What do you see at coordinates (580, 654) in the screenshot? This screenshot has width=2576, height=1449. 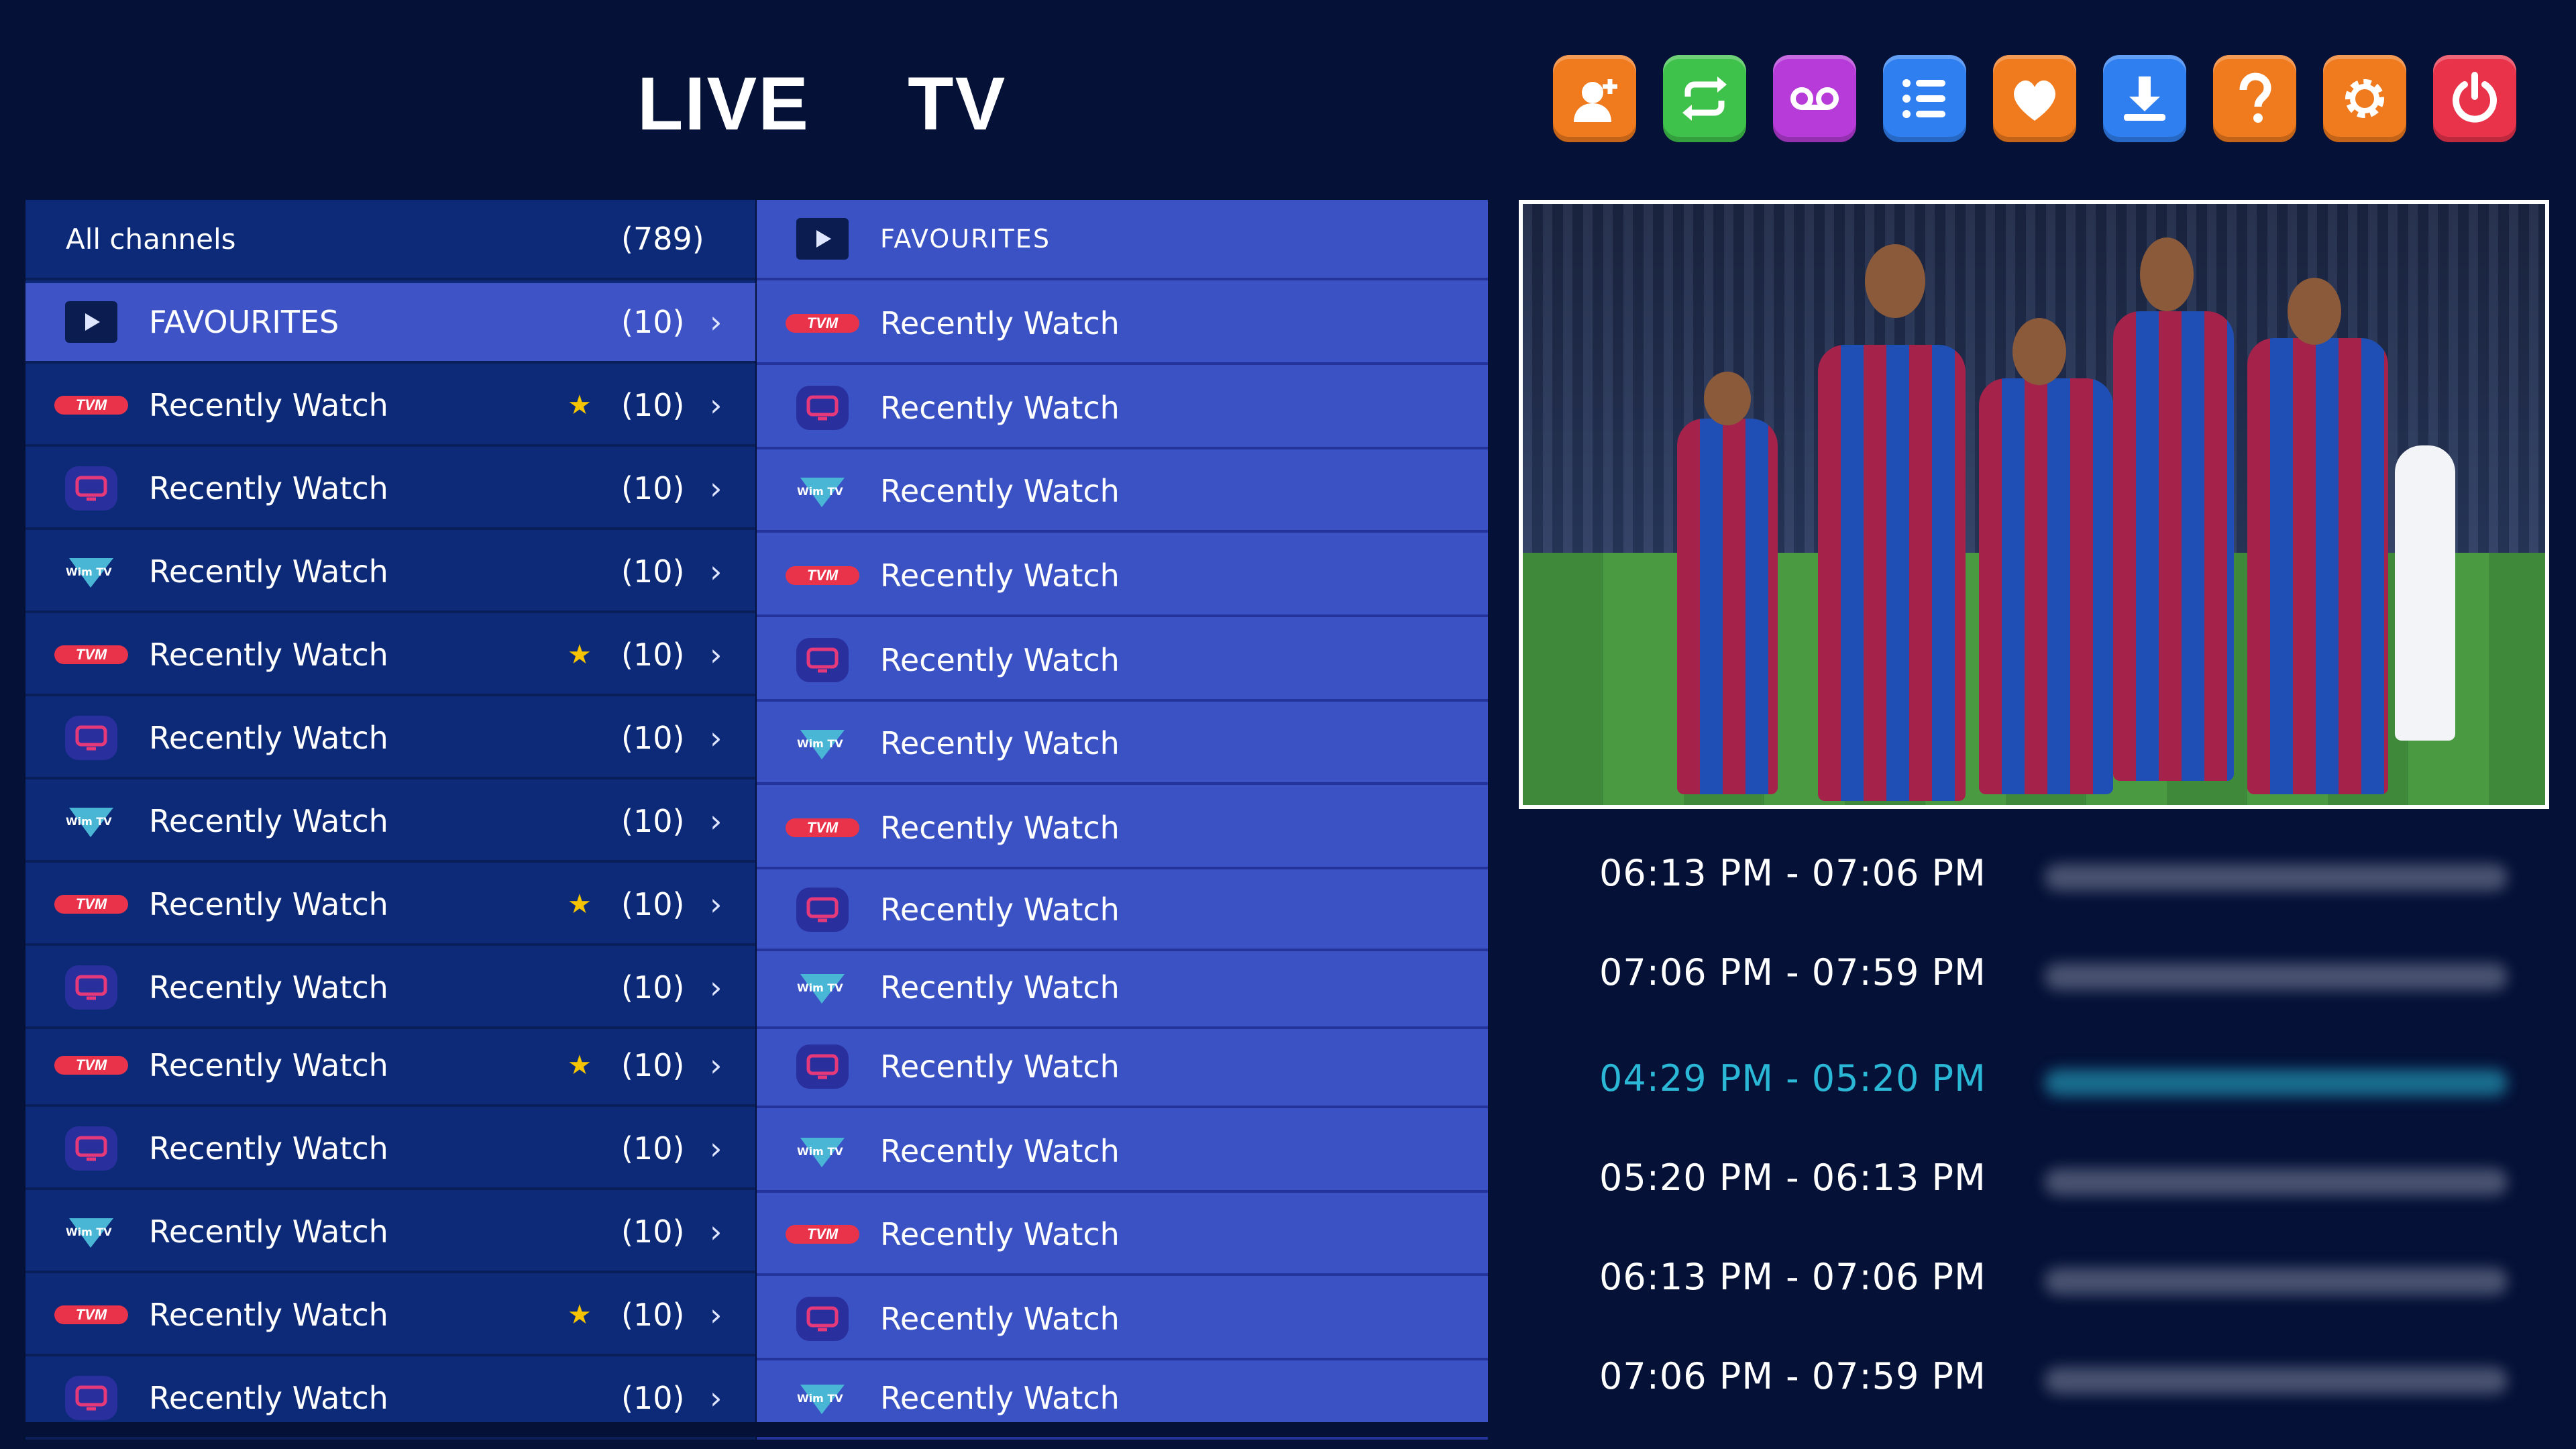 I see `star-icon: ★` at bounding box center [580, 654].